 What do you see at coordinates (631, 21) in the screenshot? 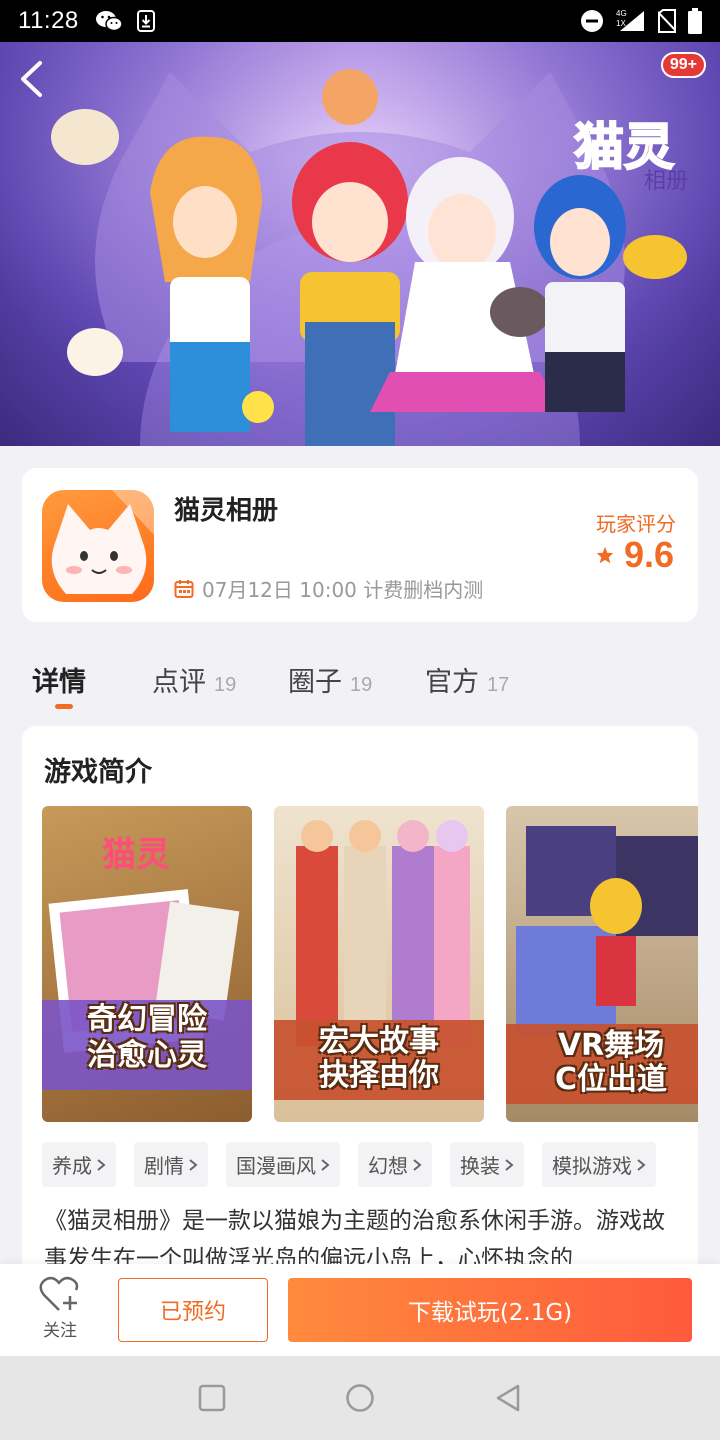
I see `signal-icon: 4G 1X` at bounding box center [631, 21].